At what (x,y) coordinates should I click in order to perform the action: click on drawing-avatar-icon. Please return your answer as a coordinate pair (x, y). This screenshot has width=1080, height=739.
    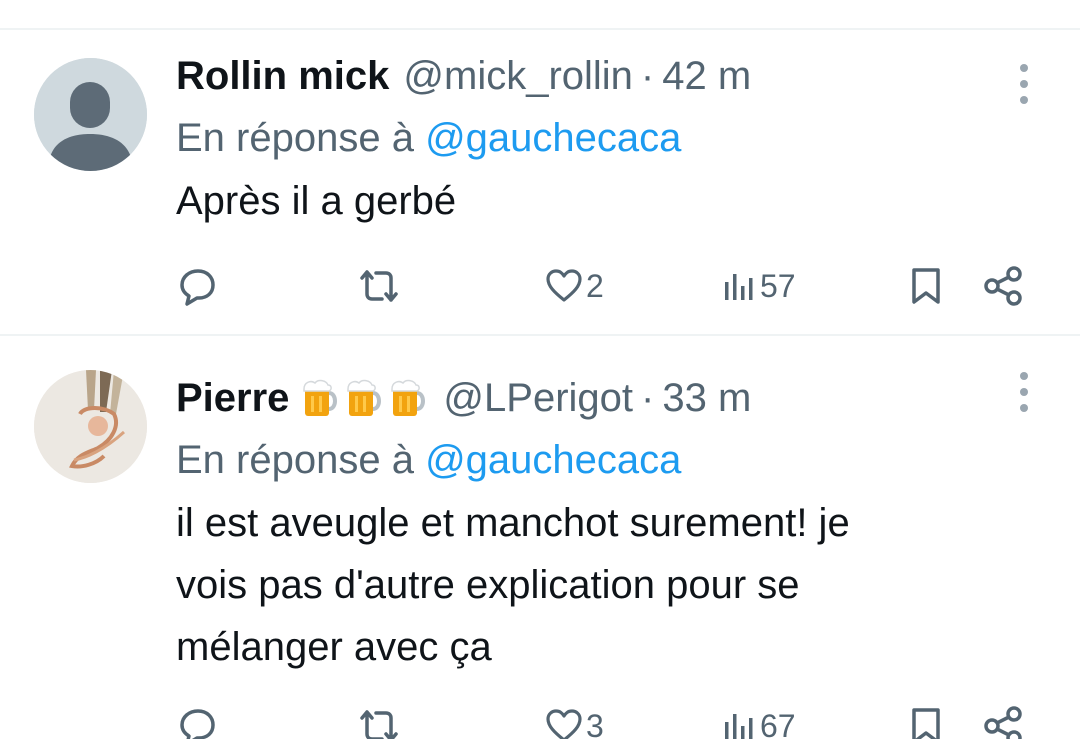
    Looking at the image, I should click on (90, 426).